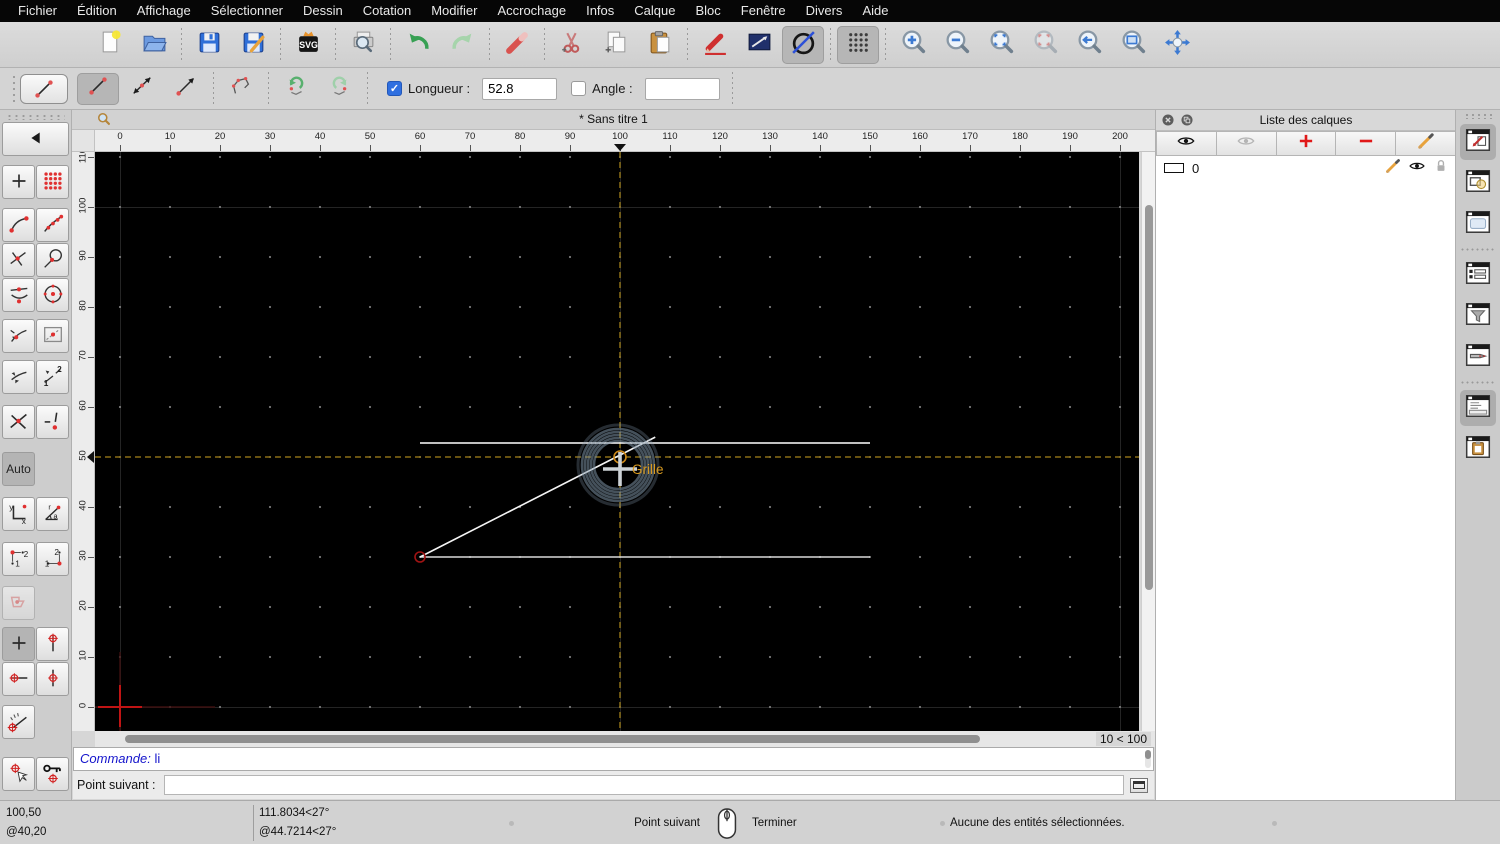 The width and height of the screenshot is (1500, 844). Describe the element at coordinates (52, 377) in the screenshot. I see `restrict-angle-steps-button: 12` at that location.